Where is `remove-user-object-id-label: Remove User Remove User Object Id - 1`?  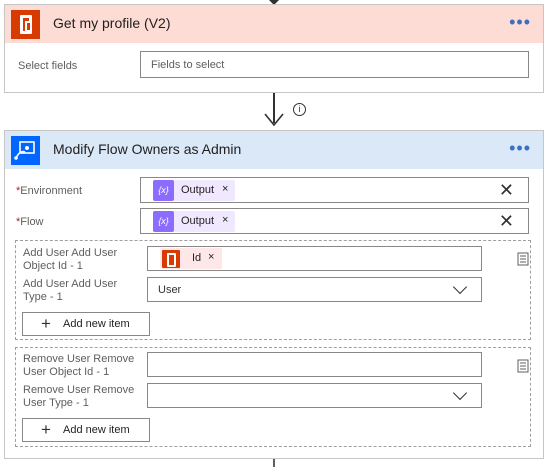
remove-user-object-id-label: Remove User Remove User Object Id - 1 is located at coordinates (79, 365).